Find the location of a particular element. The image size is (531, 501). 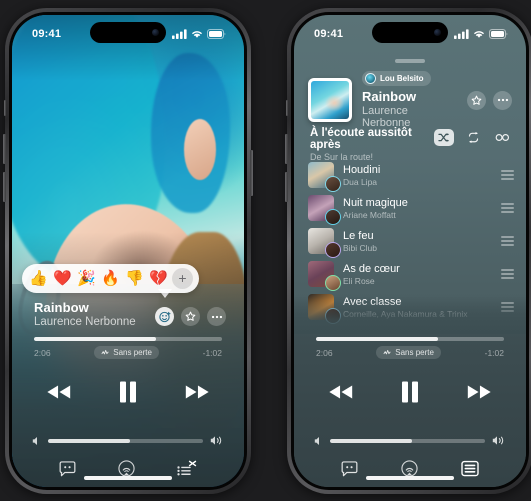

autoplay-button is located at coordinates (502, 137).